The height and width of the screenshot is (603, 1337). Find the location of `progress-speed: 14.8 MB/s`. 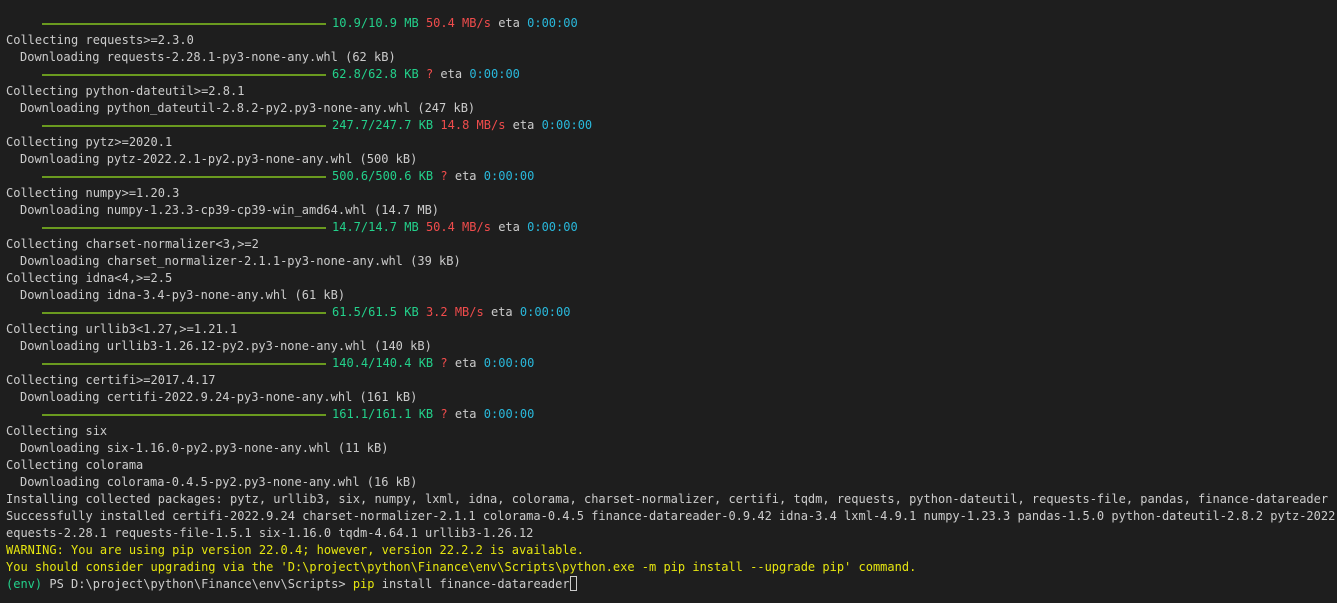

progress-speed: 14.8 MB/s is located at coordinates (473, 125).